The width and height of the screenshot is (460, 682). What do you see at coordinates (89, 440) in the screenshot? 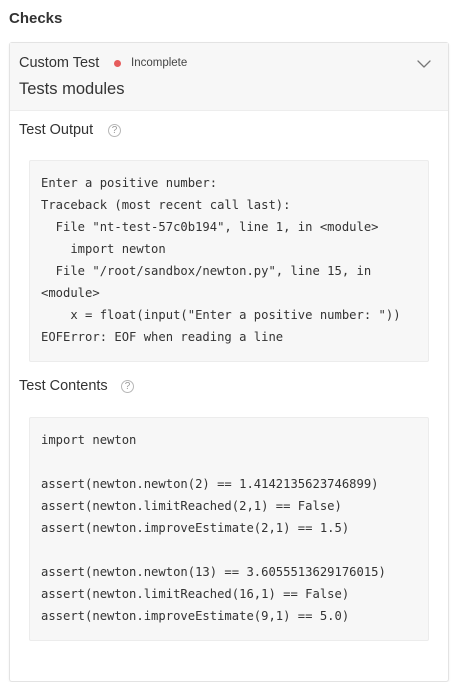
I see `contents-line: import newton` at bounding box center [89, 440].